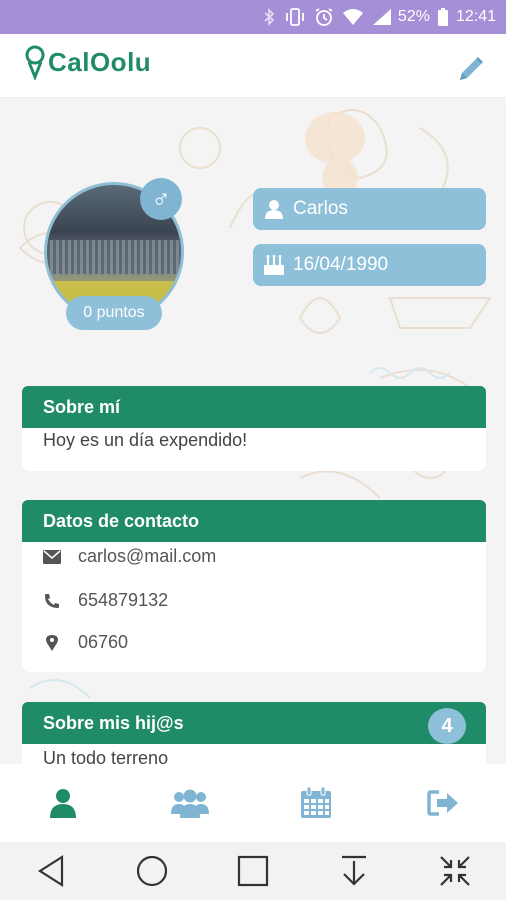  What do you see at coordinates (324, 17) in the screenshot?
I see `alarm-icon` at bounding box center [324, 17].